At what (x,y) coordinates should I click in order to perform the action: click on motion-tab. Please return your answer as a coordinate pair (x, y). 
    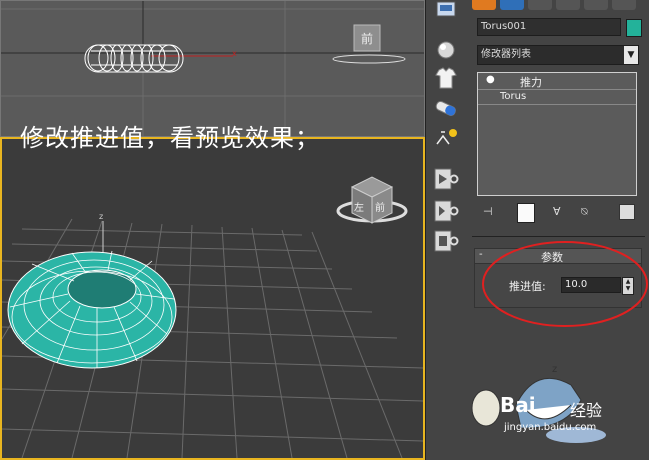
    Looking at the image, I should click on (568, 5).